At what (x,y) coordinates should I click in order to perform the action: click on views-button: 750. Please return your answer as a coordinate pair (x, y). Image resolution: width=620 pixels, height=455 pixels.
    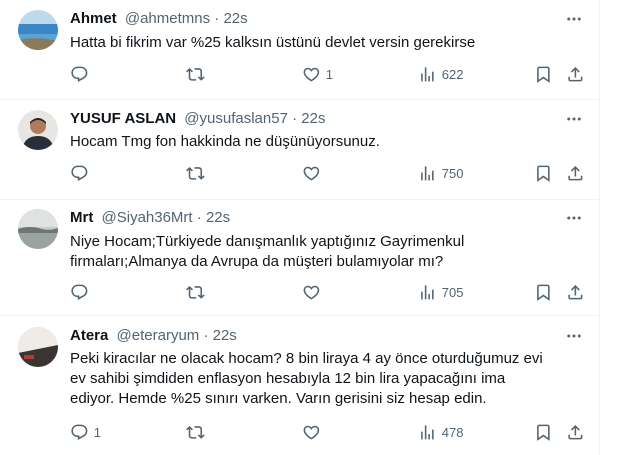
    Looking at the image, I should click on (440, 173).